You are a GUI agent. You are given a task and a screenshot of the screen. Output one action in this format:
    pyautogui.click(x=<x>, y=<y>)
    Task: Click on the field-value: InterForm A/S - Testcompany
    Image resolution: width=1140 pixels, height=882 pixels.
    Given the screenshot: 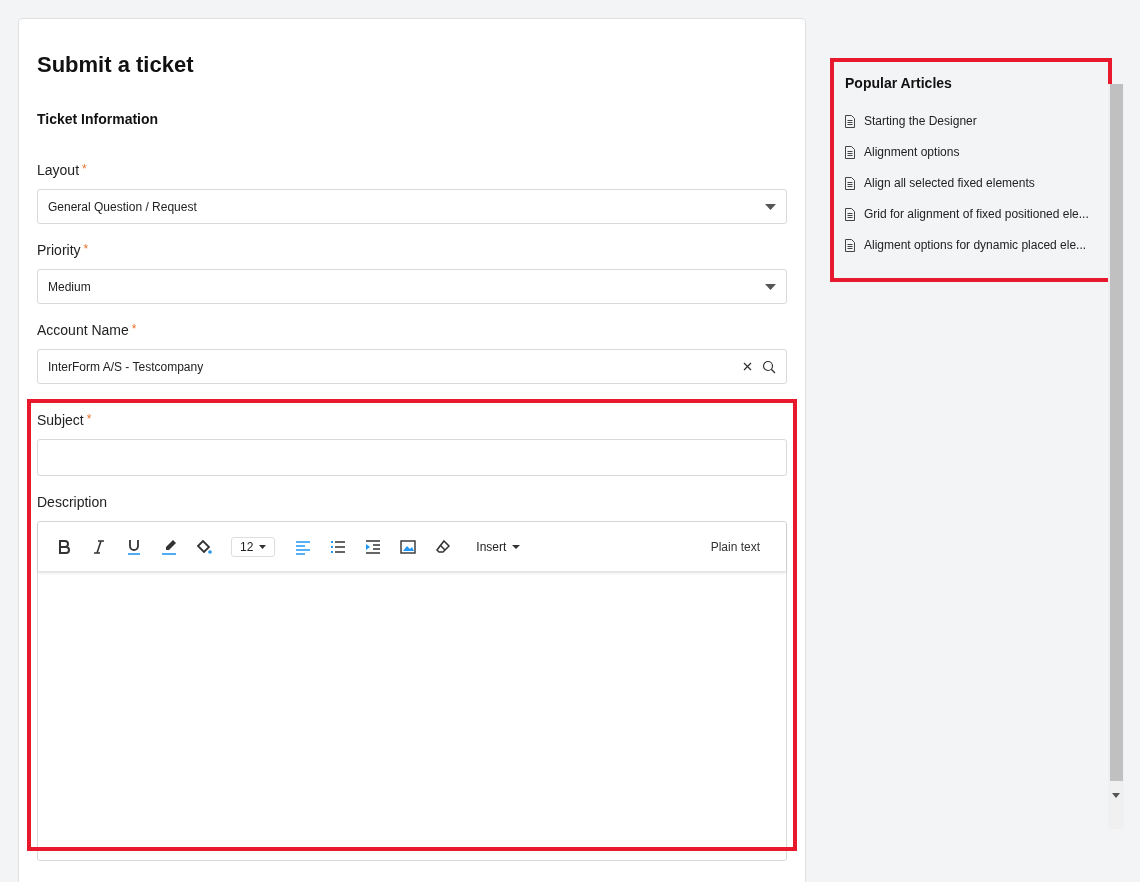 What is the action you would take?
    pyautogui.click(x=126, y=367)
    